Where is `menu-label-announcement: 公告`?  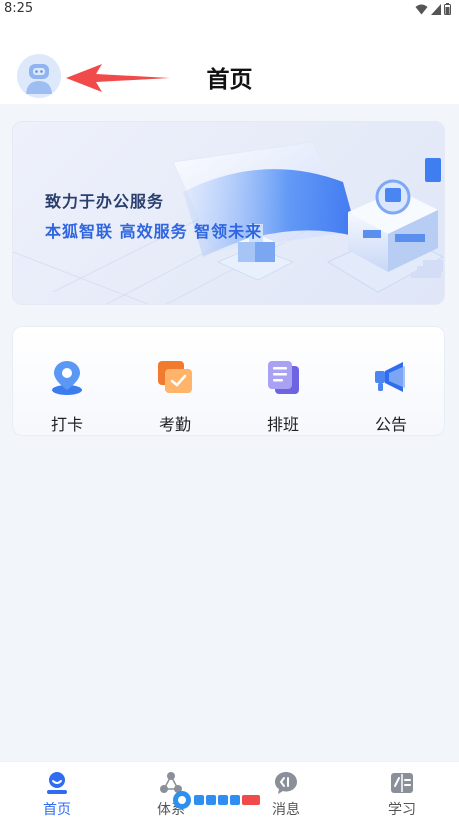 menu-label-announcement: 公告 is located at coordinates (390, 424).